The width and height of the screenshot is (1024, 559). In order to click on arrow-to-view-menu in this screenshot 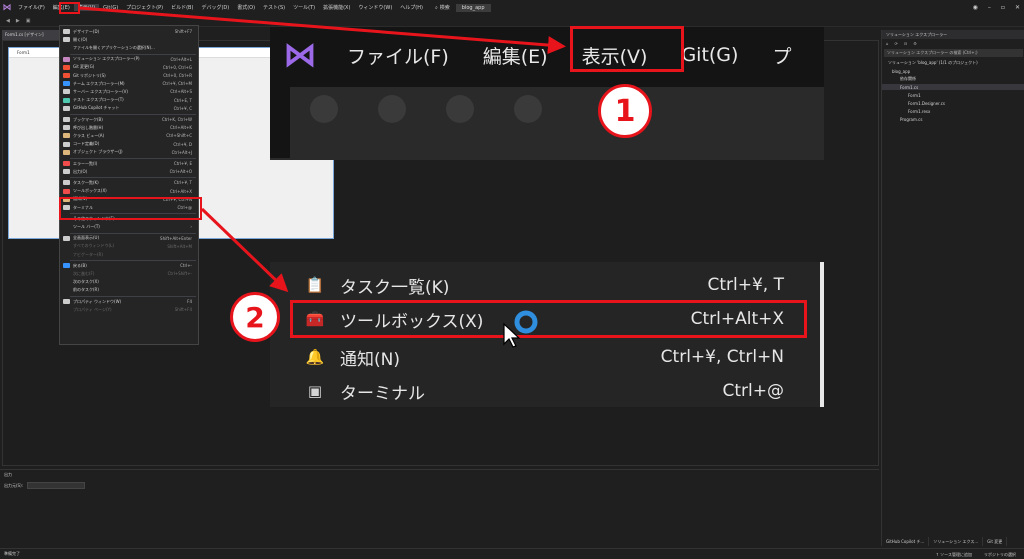, I will do `click(322, 30)`.